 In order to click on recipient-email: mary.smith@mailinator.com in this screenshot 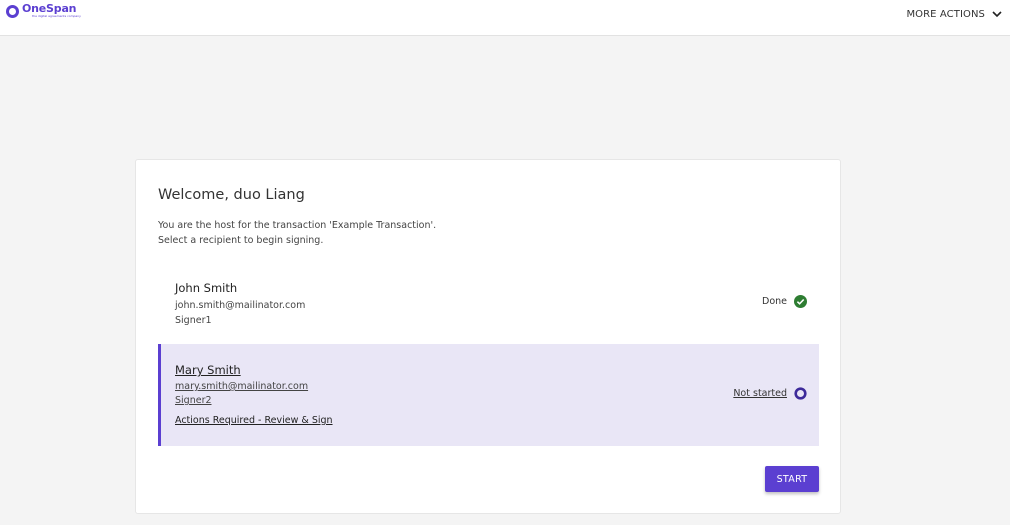, I will do `click(241, 386)`.